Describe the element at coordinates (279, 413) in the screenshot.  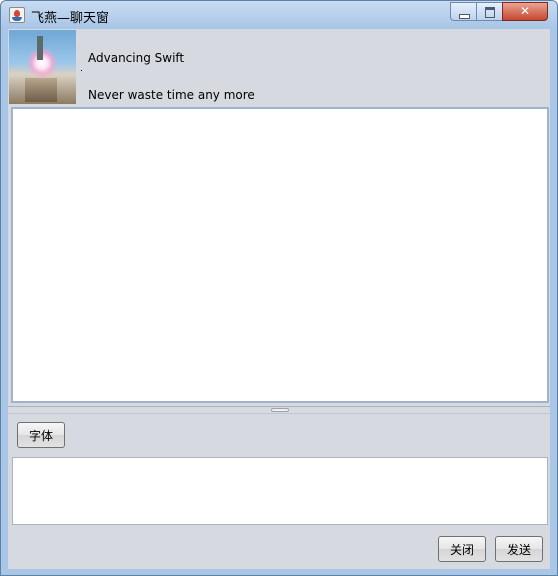
I see `split-divider-bottom` at that location.